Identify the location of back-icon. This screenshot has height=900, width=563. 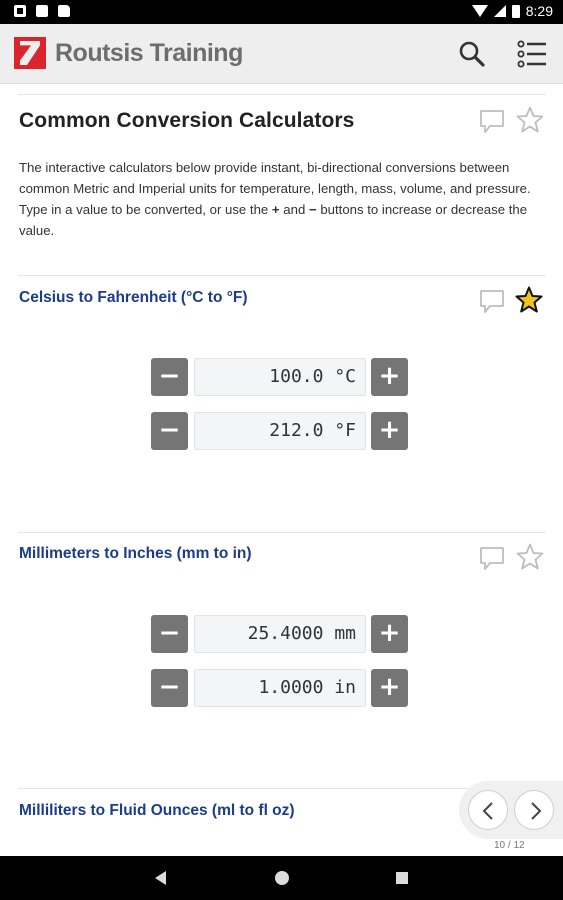
(160, 878).